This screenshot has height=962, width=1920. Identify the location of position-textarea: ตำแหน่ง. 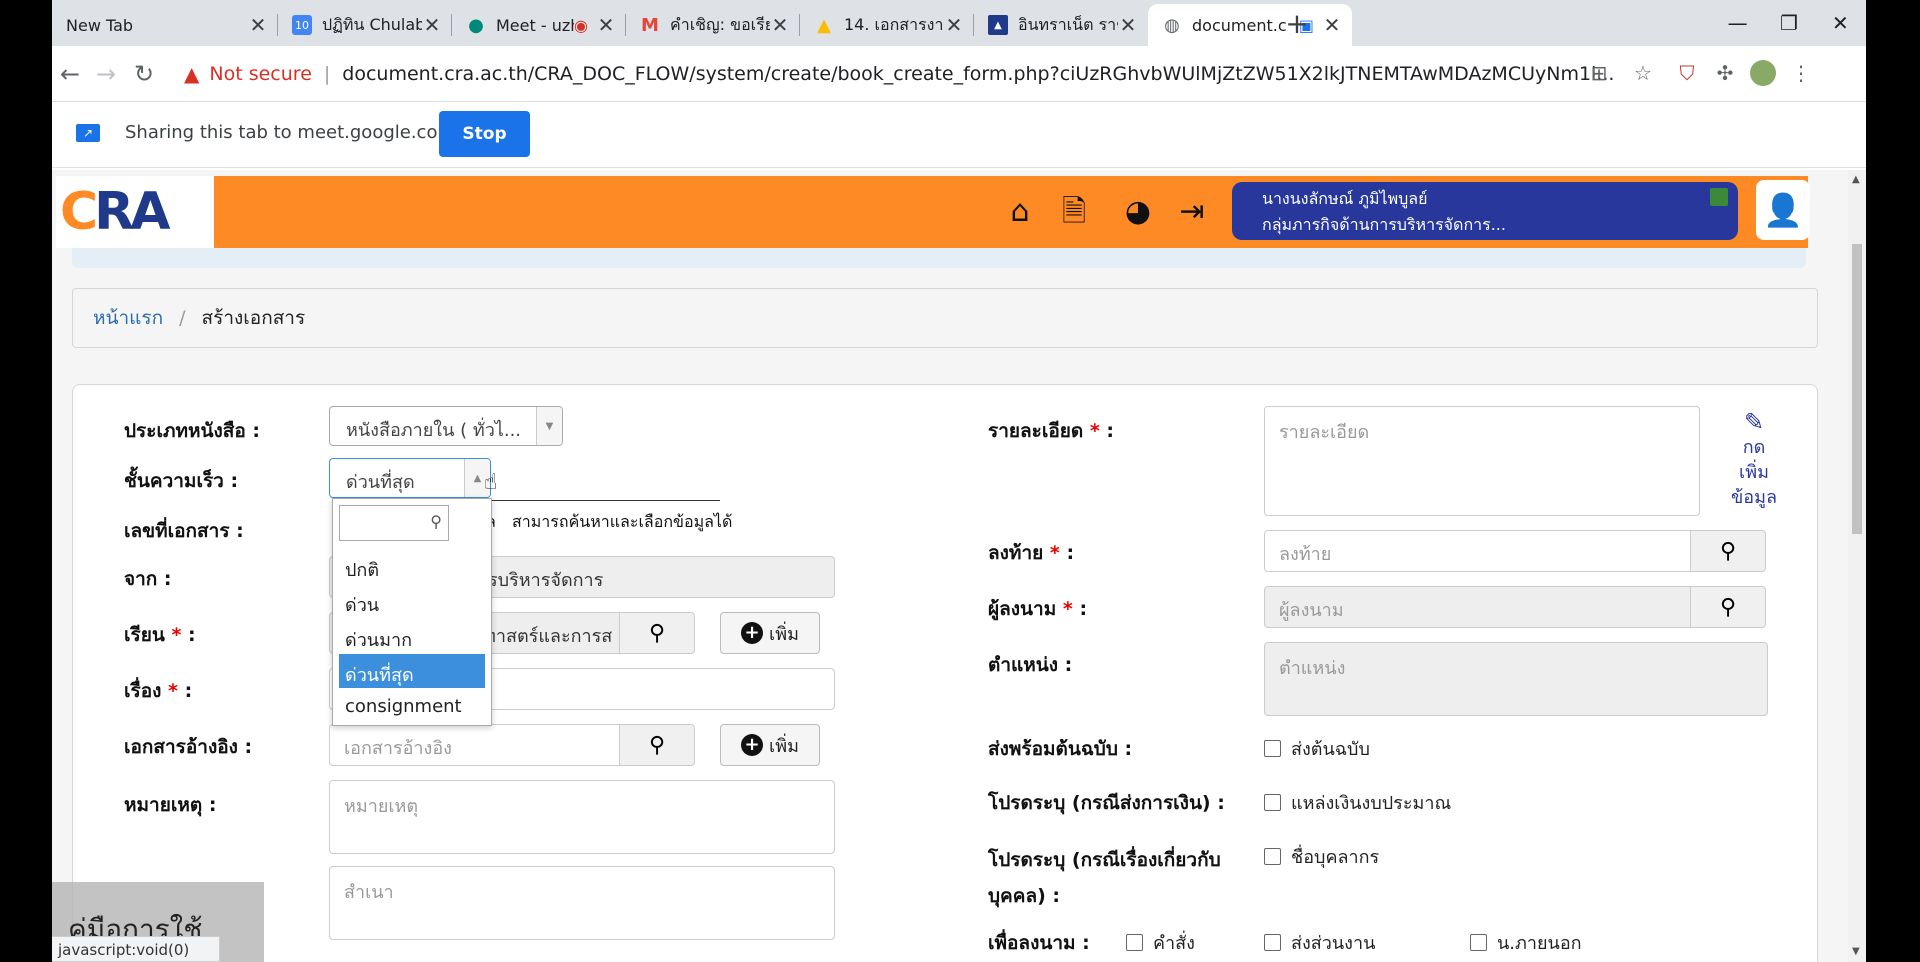
(1516, 679).